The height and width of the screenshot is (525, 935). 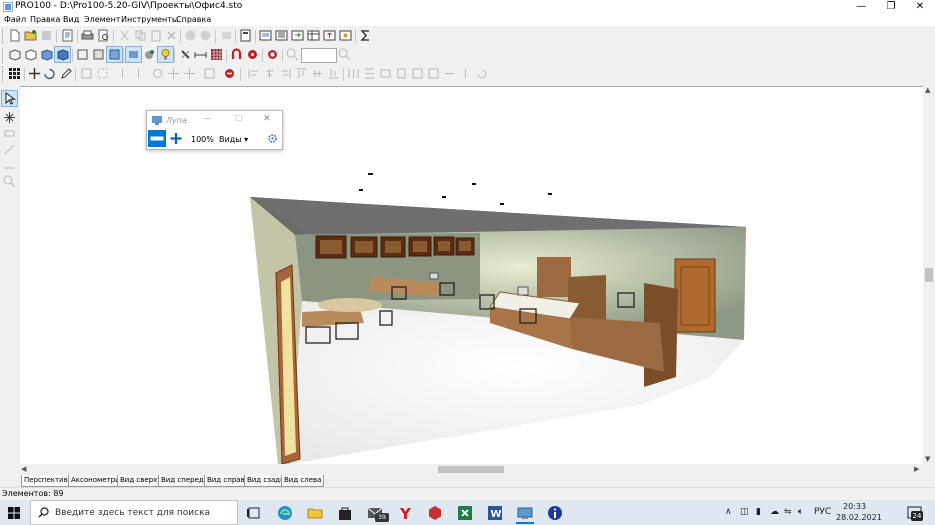 What do you see at coordinates (209, 73) in the screenshot?
I see `section-icon` at bounding box center [209, 73].